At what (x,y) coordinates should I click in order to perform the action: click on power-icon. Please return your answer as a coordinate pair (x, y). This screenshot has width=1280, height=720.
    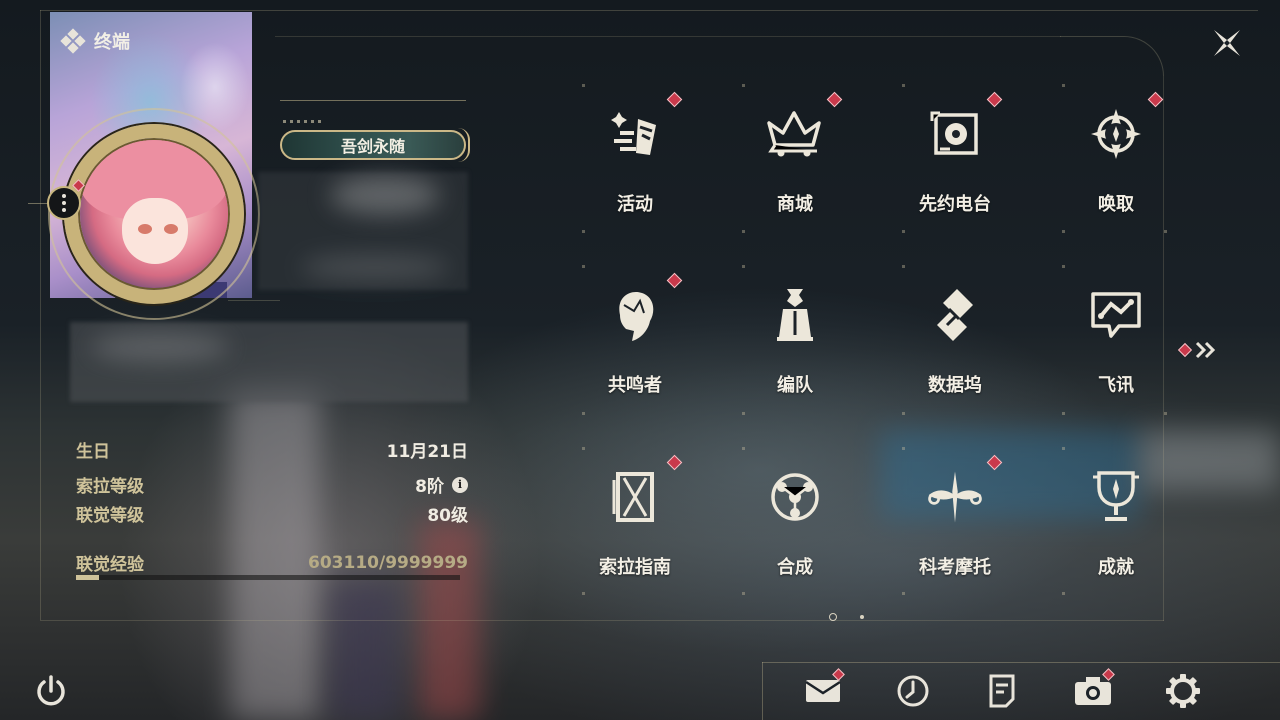
    Looking at the image, I should click on (51, 690).